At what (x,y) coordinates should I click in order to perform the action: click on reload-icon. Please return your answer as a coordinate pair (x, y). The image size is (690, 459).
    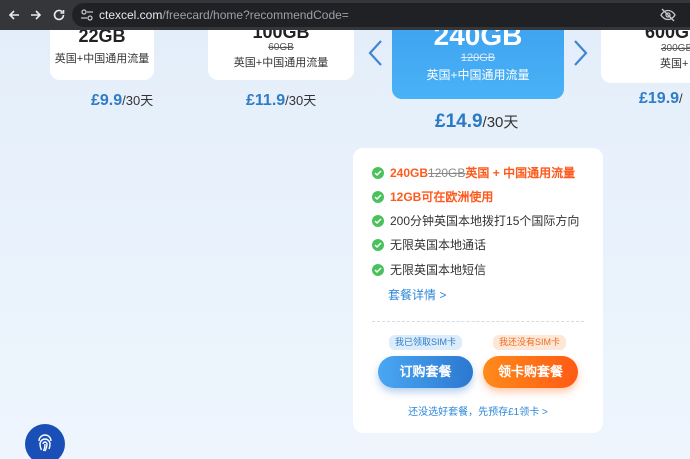
    Looking at the image, I should click on (59, 15).